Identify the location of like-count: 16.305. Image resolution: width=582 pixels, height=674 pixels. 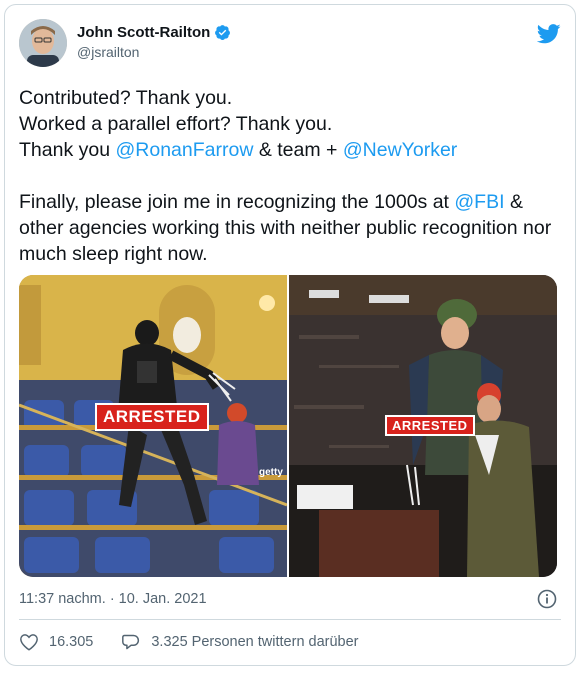
(71, 642).